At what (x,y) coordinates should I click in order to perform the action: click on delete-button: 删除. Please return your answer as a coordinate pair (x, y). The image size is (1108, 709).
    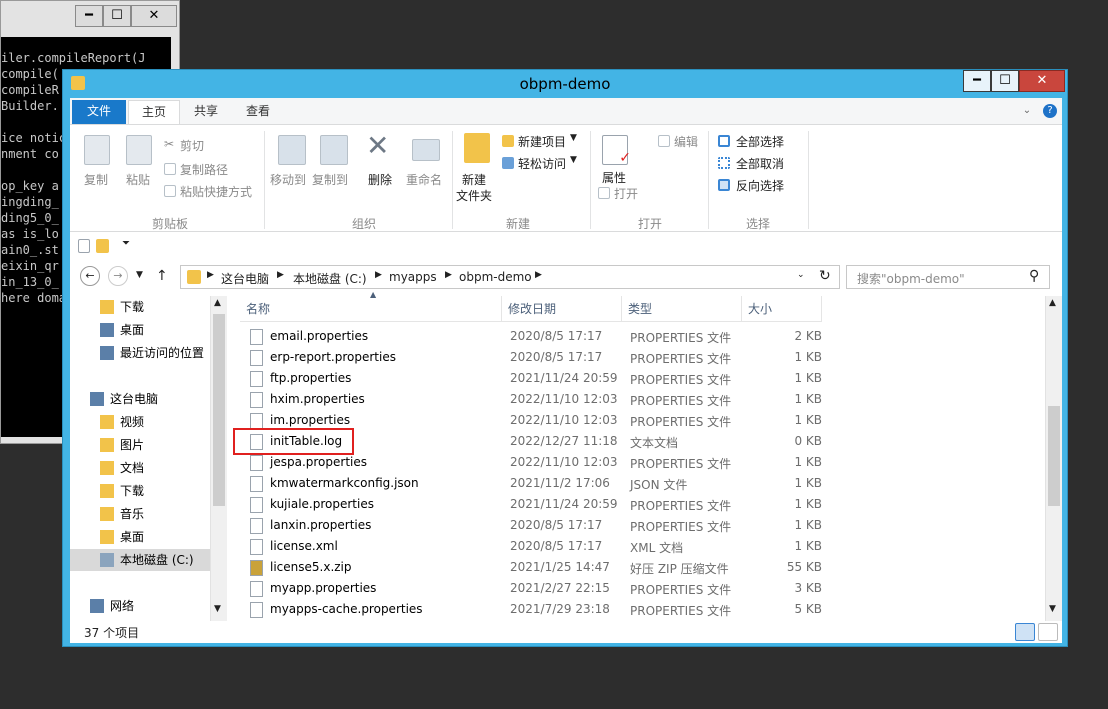
    Looking at the image, I should click on (380, 179).